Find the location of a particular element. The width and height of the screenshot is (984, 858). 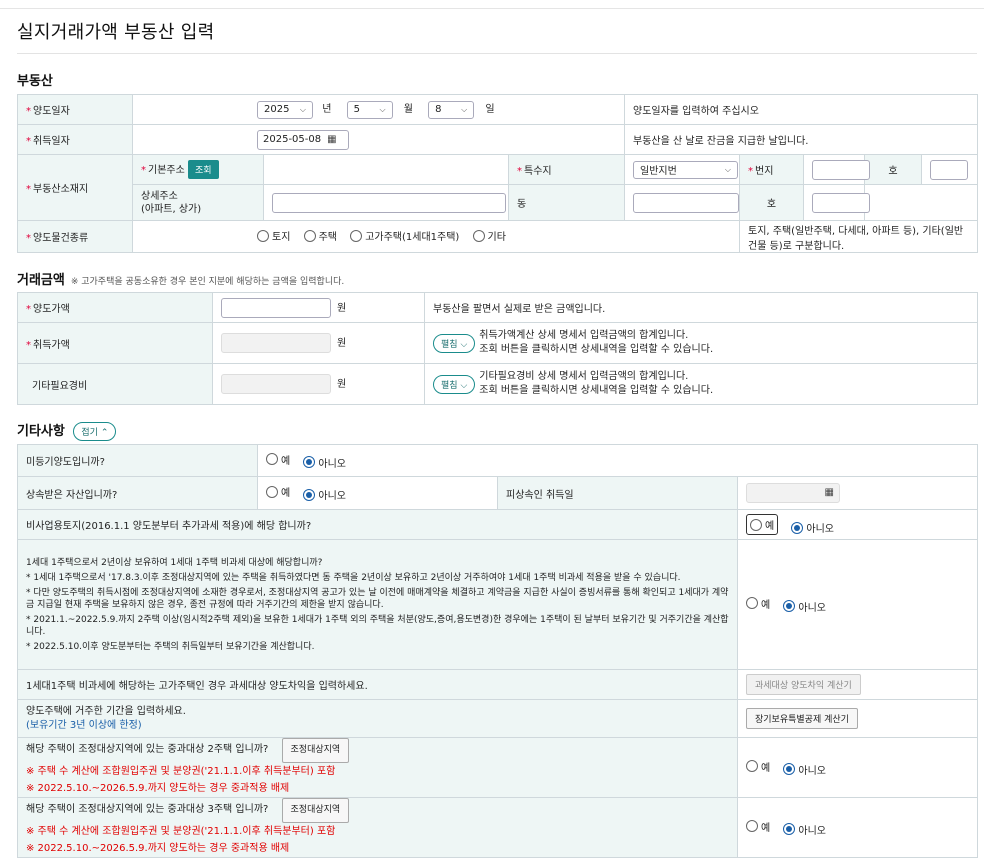

amount-note: ※ 고가주택을 공동소유한 경우 본인 지분에 해당하는 금액을 입력합니다. is located at coordinates (207, 282).